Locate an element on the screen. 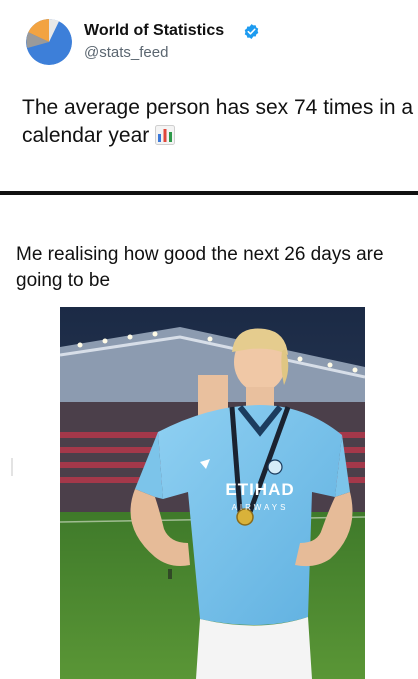 Image resolution: width=418 pixels, height=679 pixels. edge-mark is located at coordinates (12, 467).